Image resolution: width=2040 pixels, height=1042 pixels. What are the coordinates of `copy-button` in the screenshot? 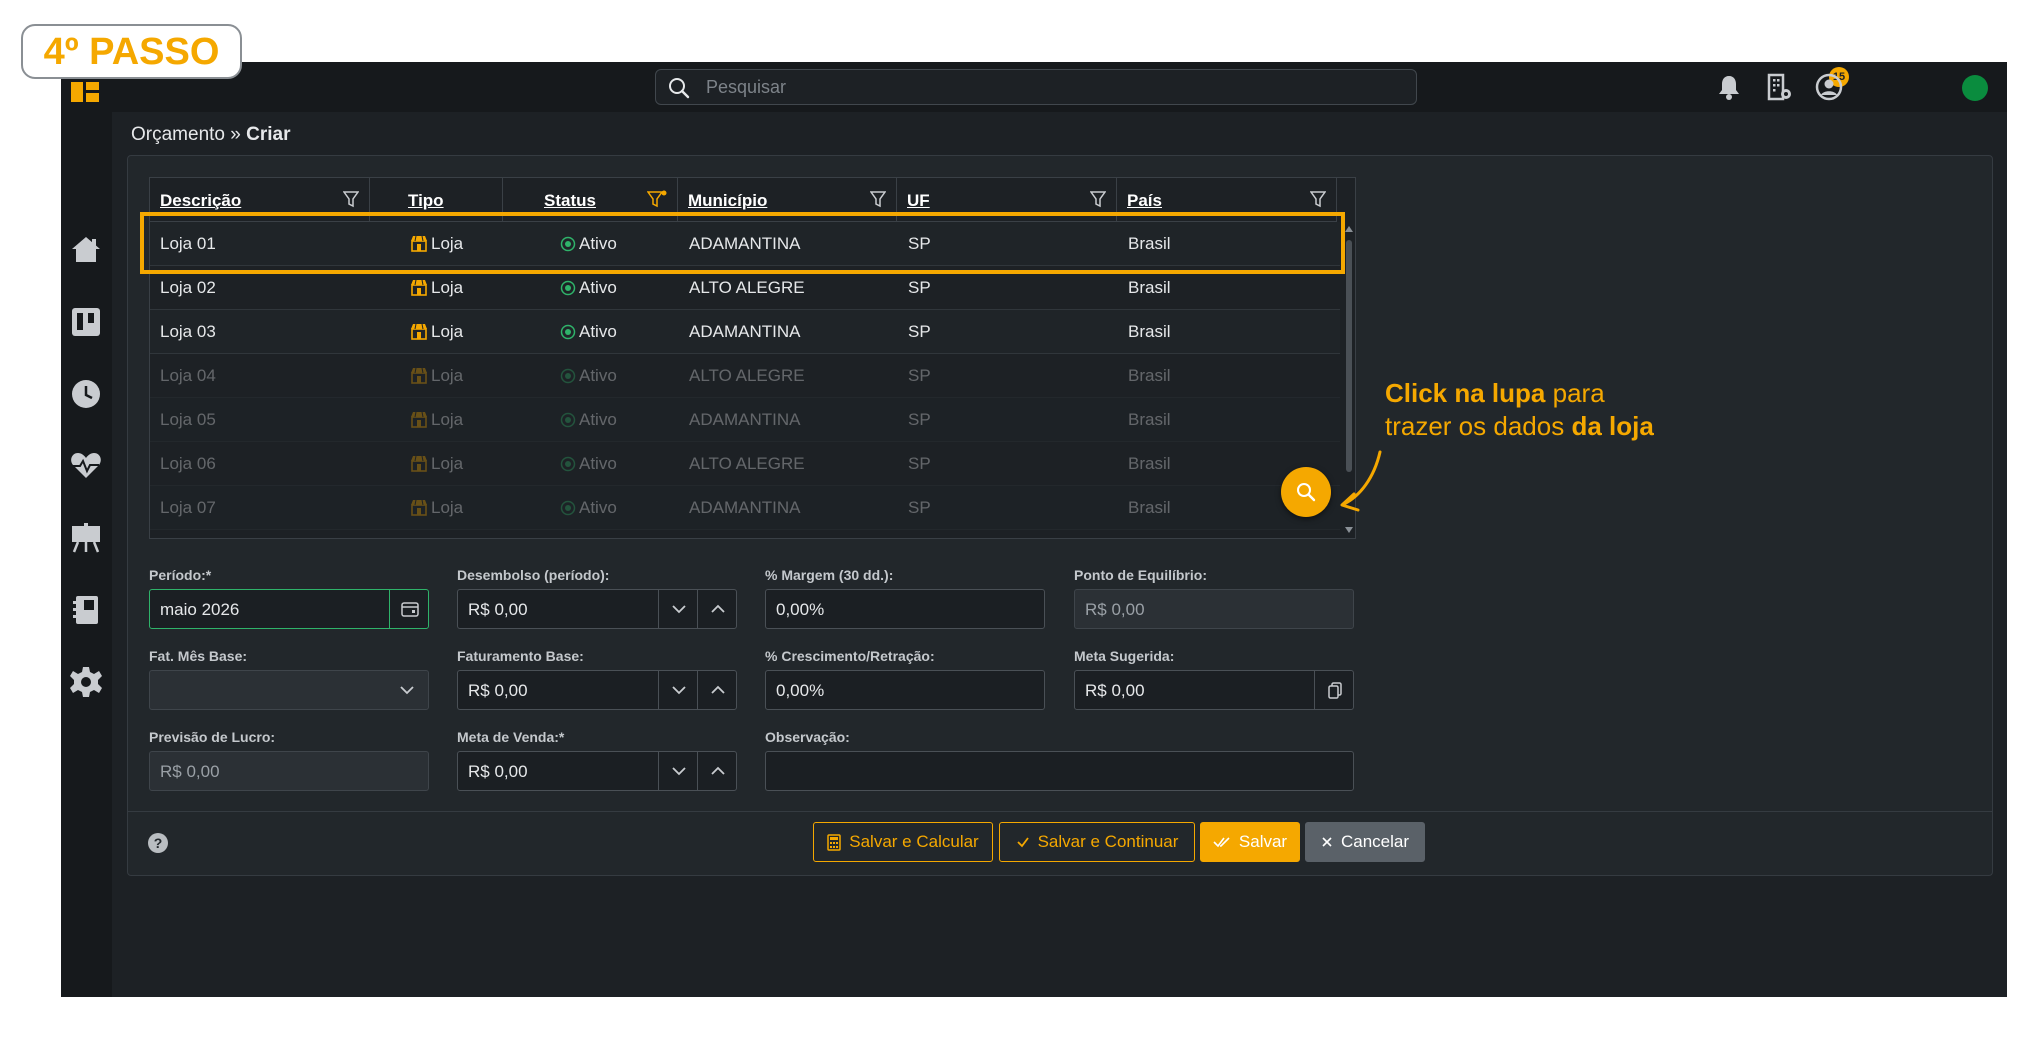 It's located at (1333, 690).